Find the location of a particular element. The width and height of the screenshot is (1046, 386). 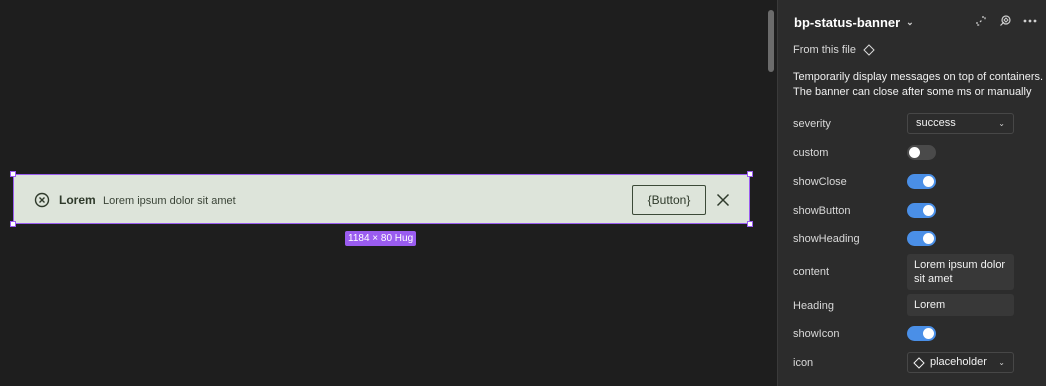

component-source: From this file is located at coordinates (834, 50).